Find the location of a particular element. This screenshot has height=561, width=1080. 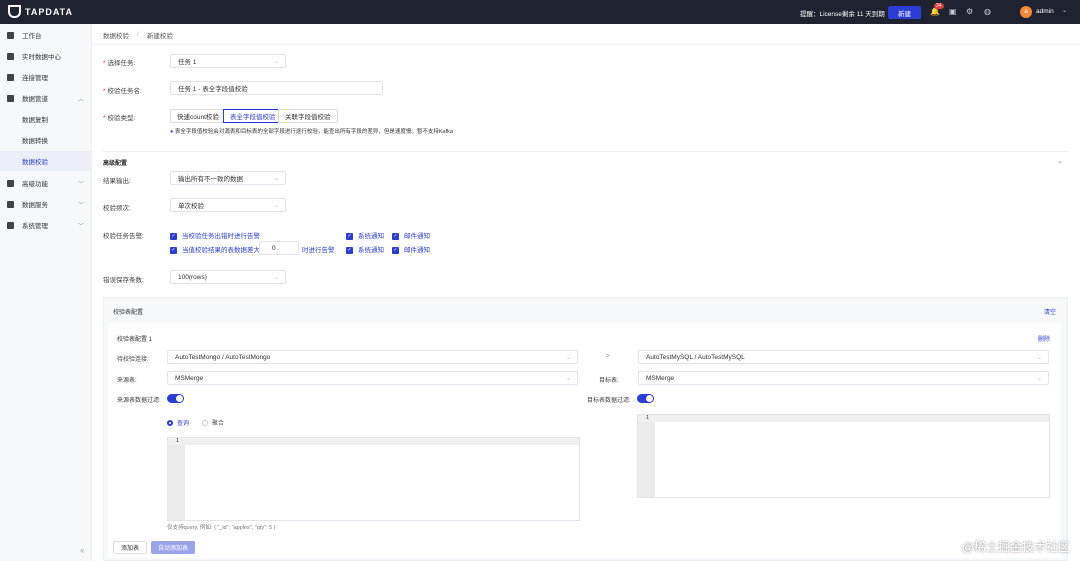

radio-checked-icon is located at coordinates (170, 423).